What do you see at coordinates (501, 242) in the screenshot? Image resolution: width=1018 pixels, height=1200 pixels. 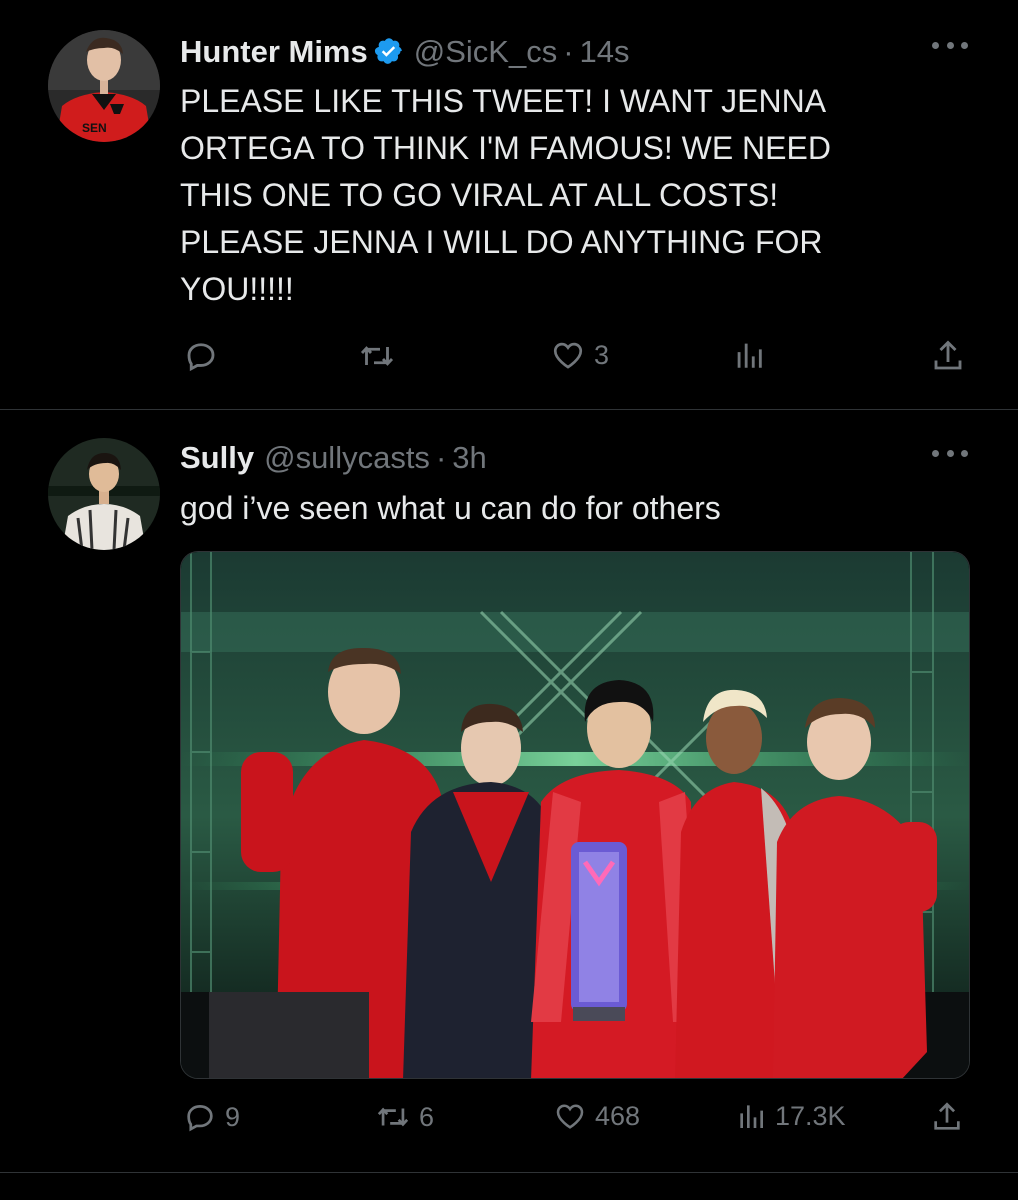 I see `tweet-text-line: PLEASE JENNA I WILL DO ANYTHING FOR` at bounding box center [501, 242].